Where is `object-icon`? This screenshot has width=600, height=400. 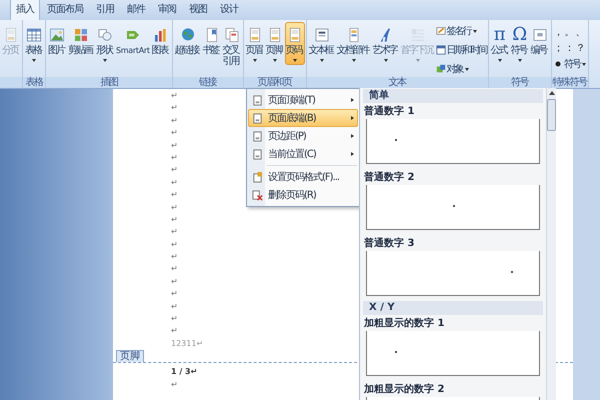
object-icon is located at coordinates (441, 69).